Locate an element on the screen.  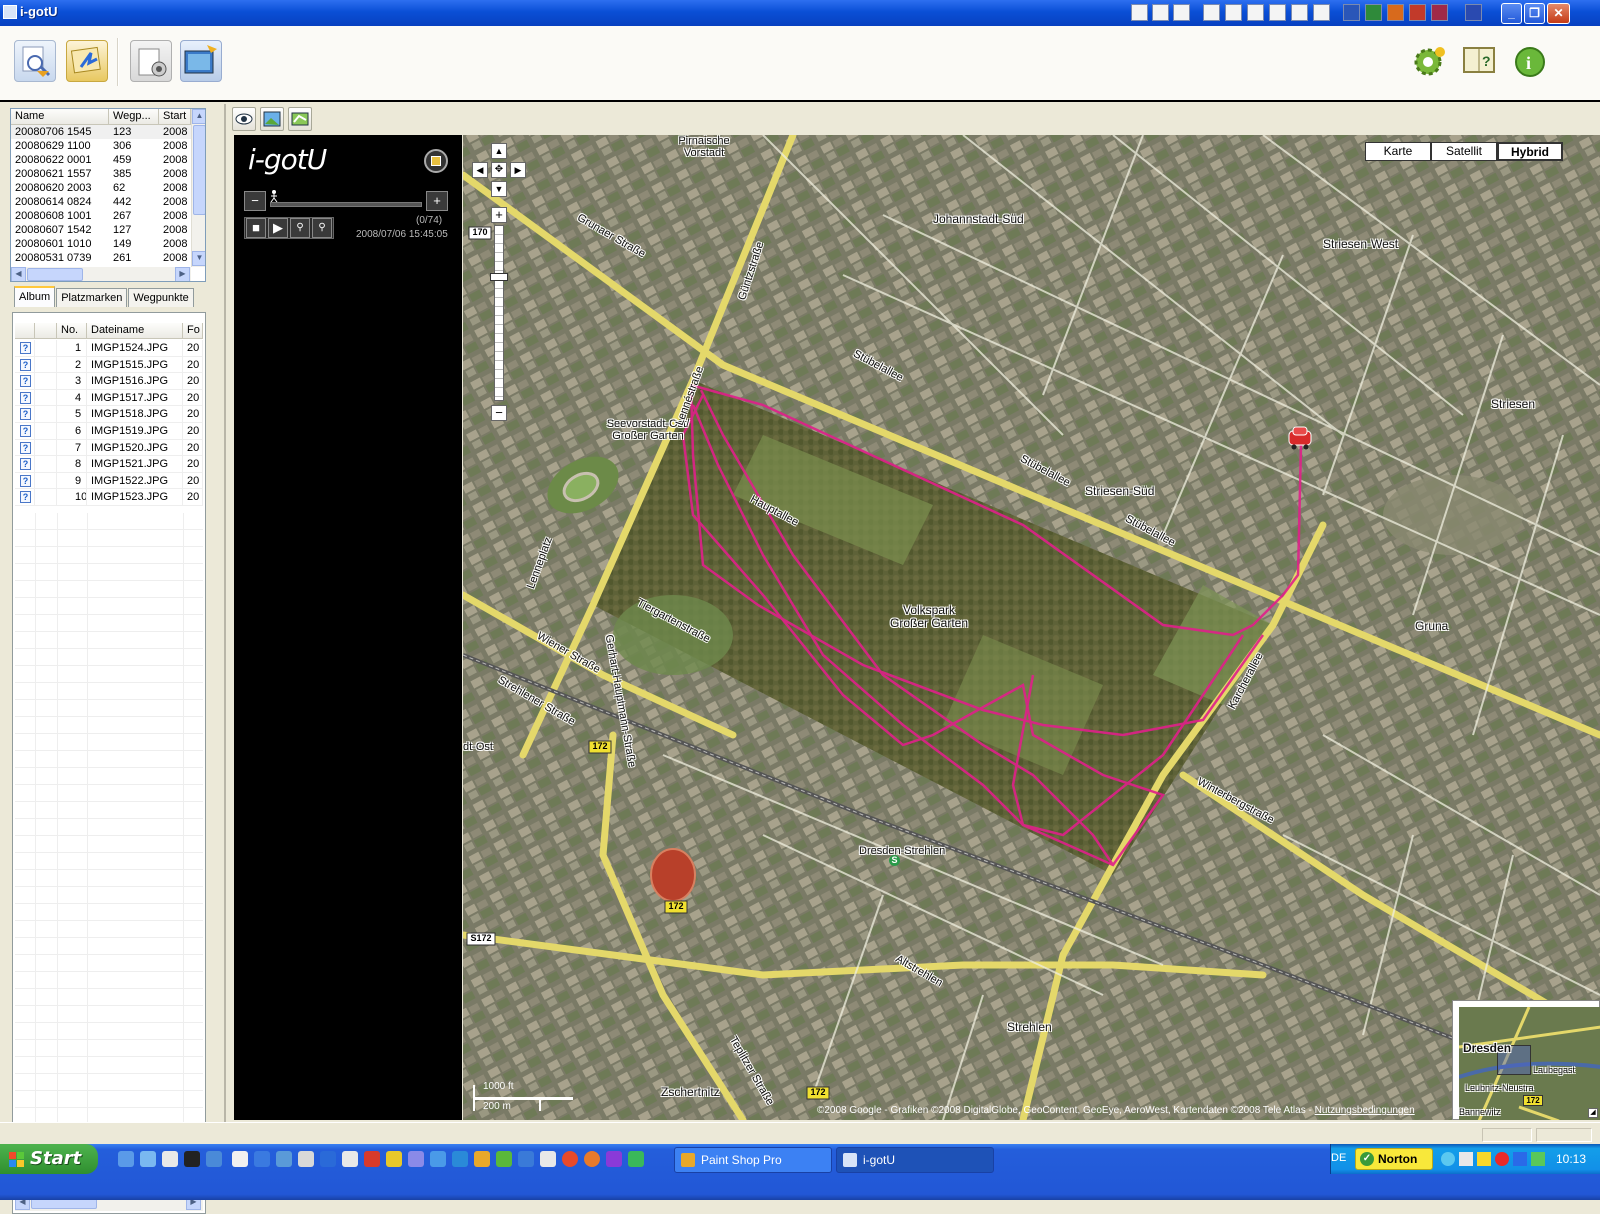
pan-center-button: ✥ is located at coordinates (499, 170).